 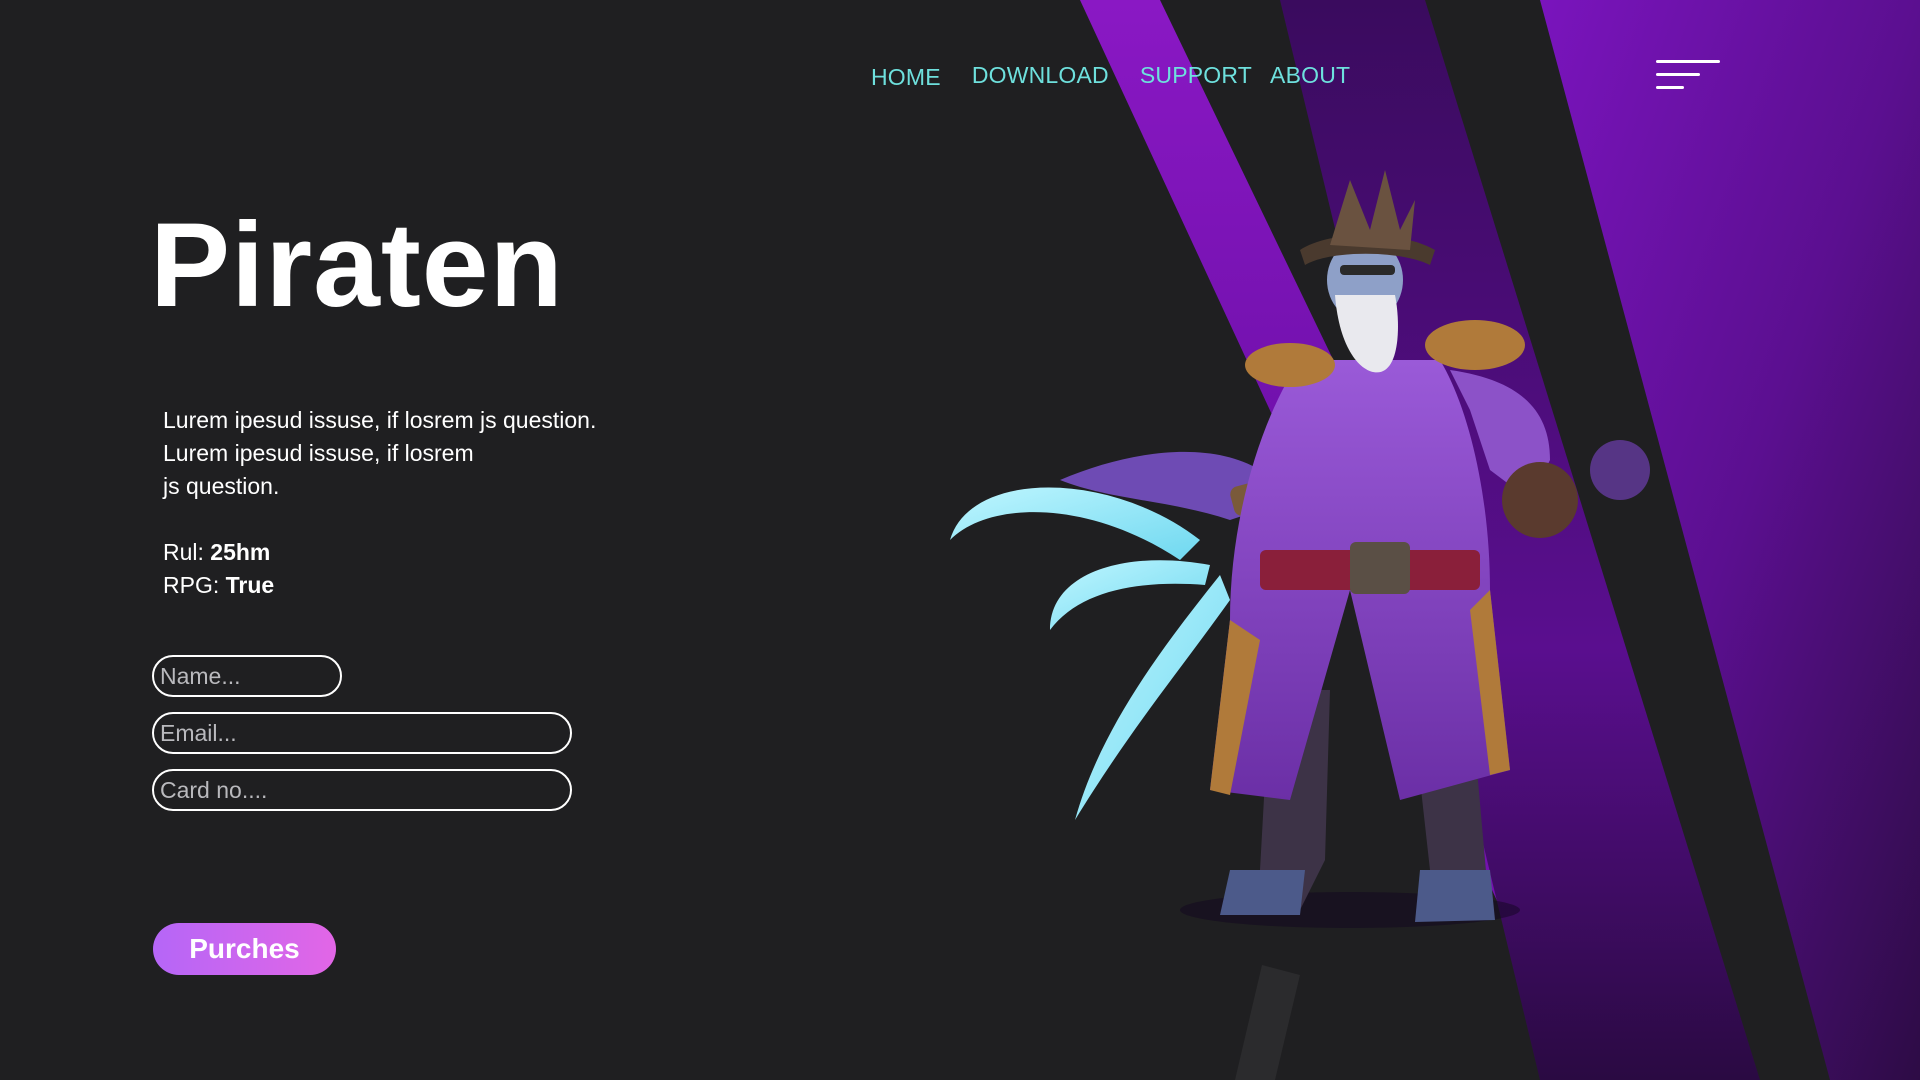 I want to click on nav-support-link: SUPPORT, so click(x=1196, y=76).